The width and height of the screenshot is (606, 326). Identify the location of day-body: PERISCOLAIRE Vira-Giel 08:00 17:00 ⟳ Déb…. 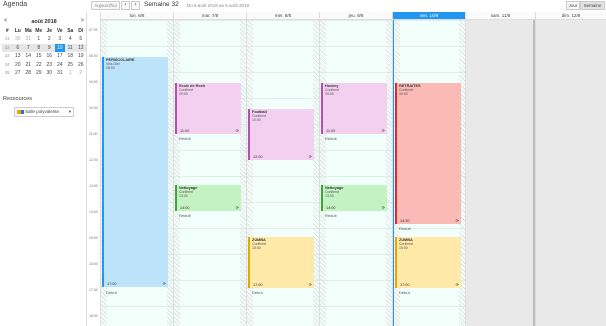
(137, 173).